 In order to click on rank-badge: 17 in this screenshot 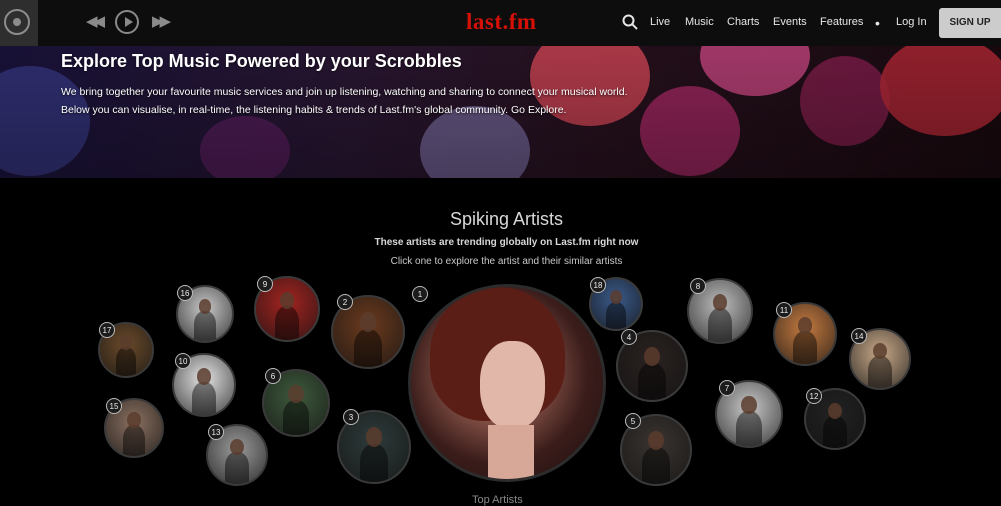, I will do `click(107, 330)`.